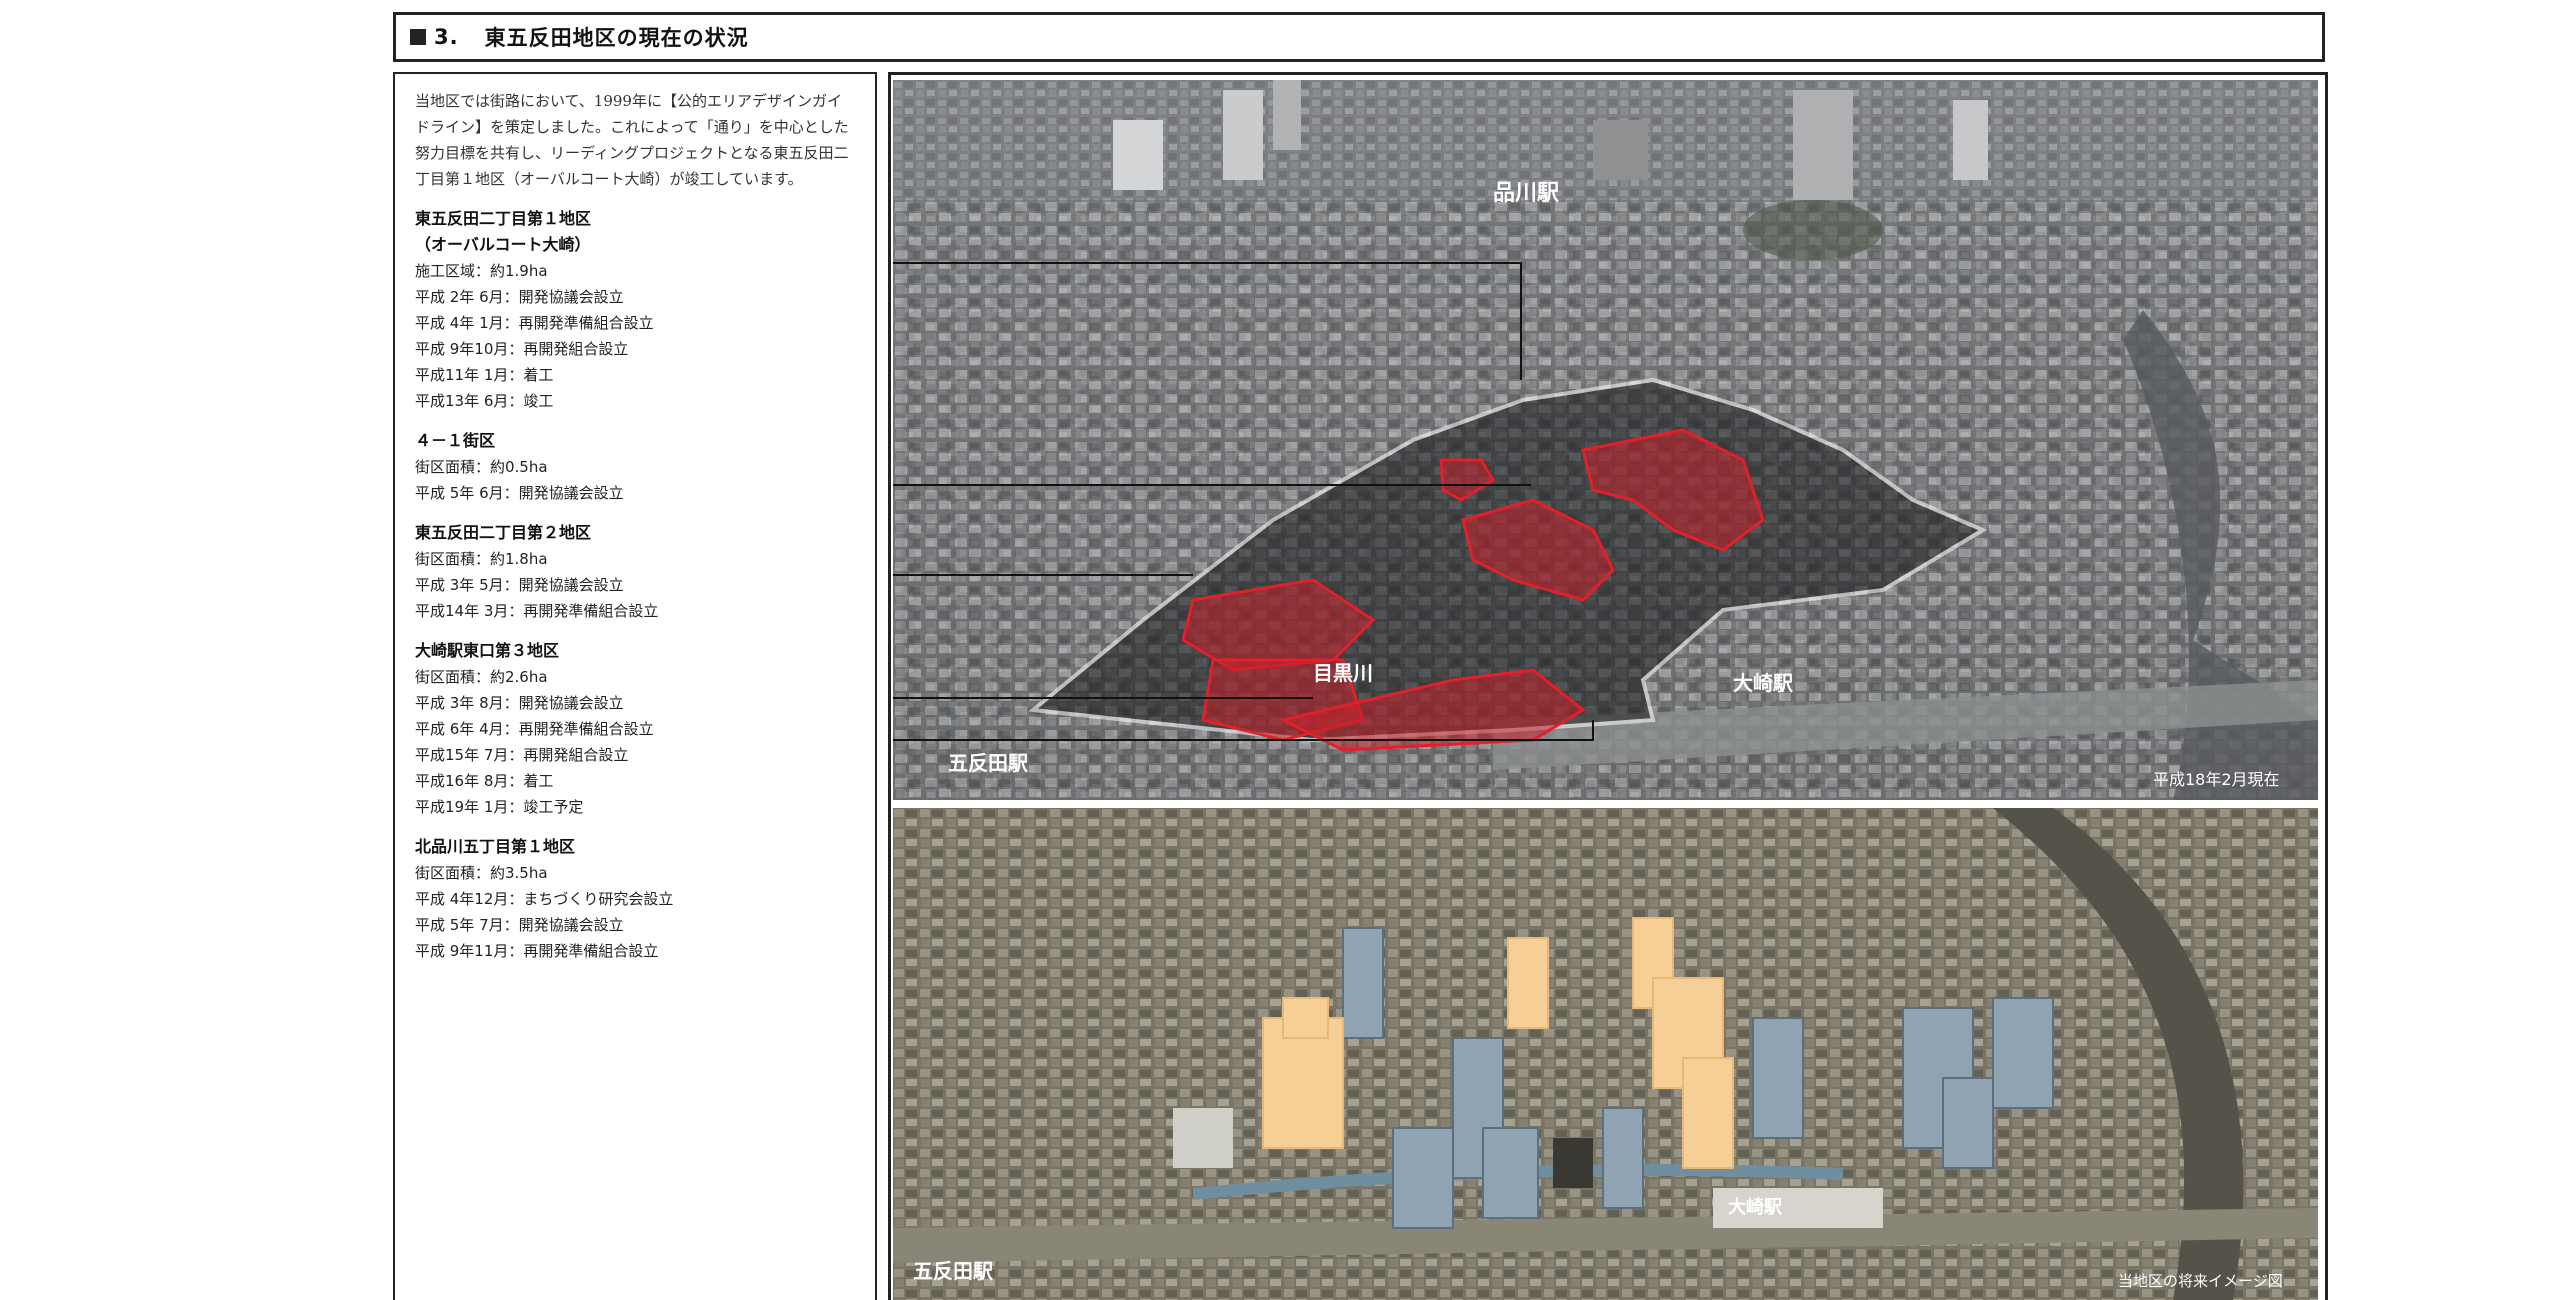 The image size is (2560, 1300). I want to click on site-detail: 平成 9年11月：再開発準備組合設立, so click(537, 951).